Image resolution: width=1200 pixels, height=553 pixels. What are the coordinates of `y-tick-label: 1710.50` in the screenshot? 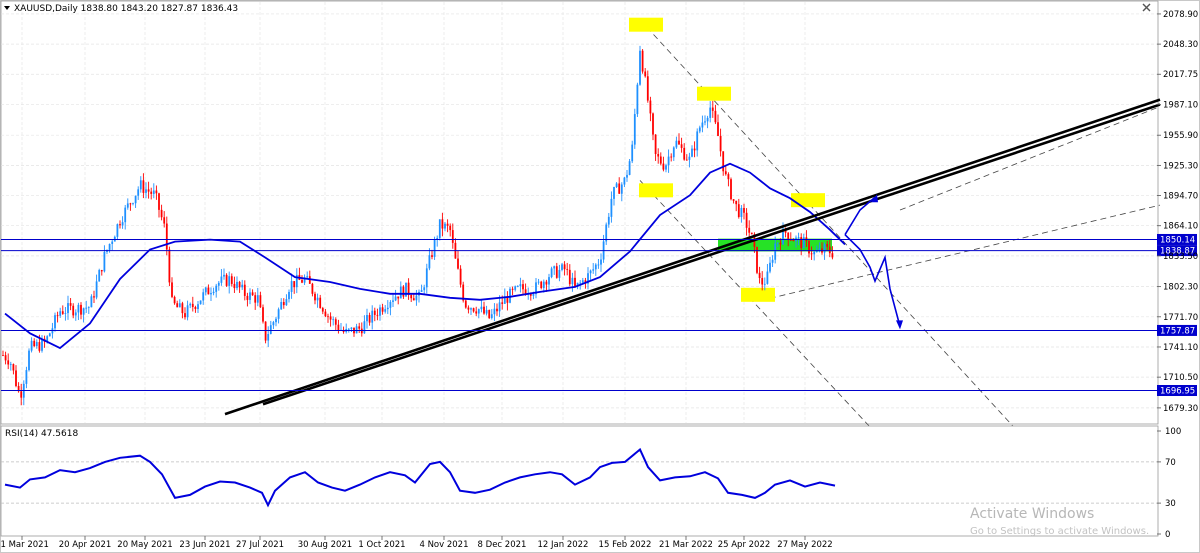 It's located at (1180, 378).